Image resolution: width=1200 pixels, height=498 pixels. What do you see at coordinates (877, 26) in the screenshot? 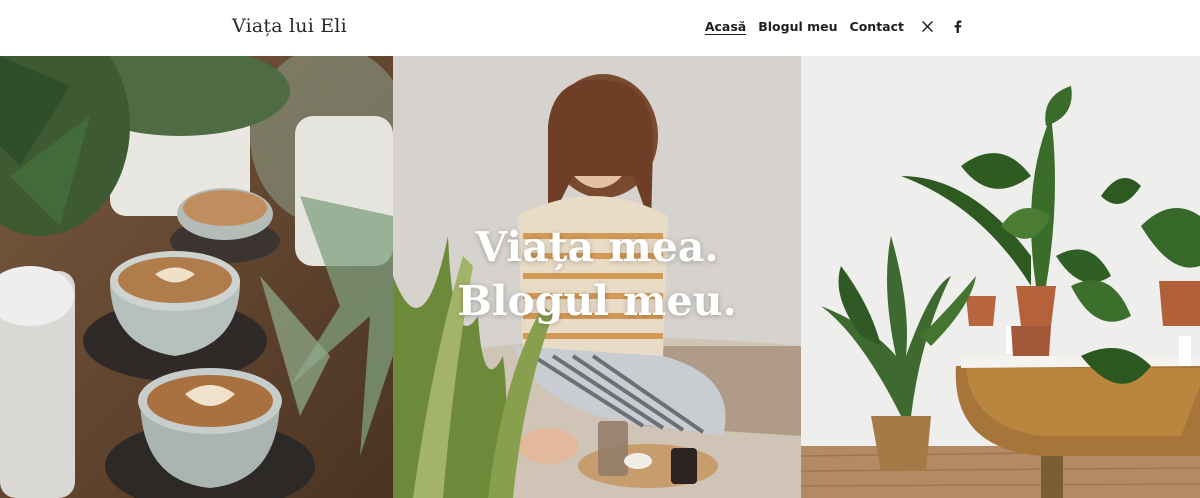
I see `nav-link-contact: Contact` at bounding box center [877, 26].